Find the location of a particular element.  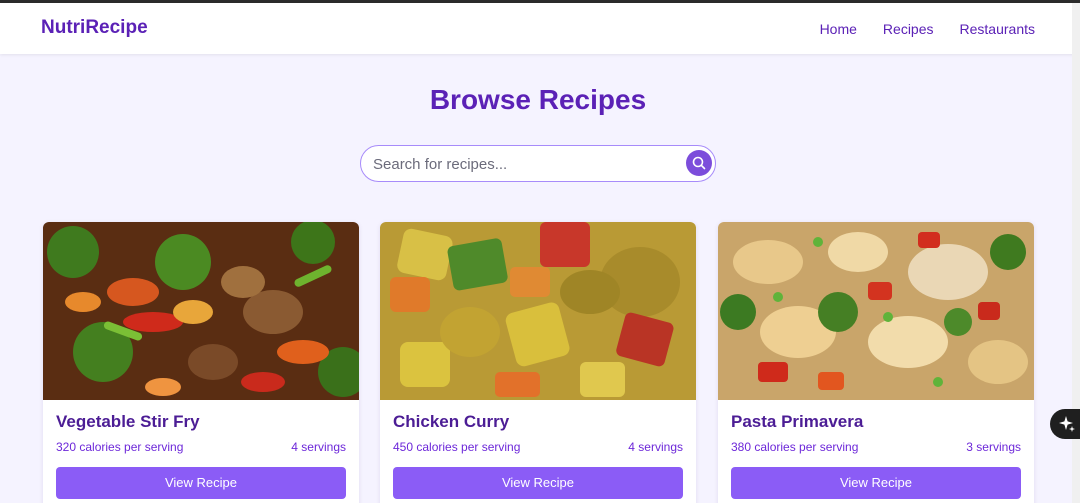

nav-links: Home Recipes Restaurants is located at coordinates (927, 29).